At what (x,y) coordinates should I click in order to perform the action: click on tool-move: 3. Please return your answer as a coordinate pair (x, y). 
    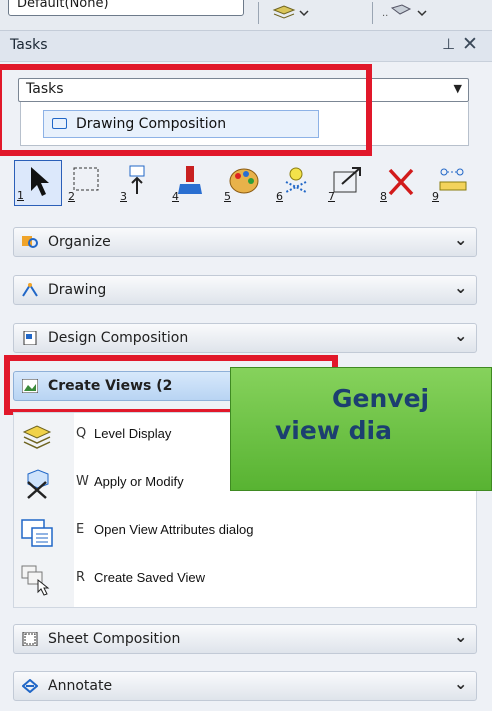
    Looking at the image, I should click on (142, 183).